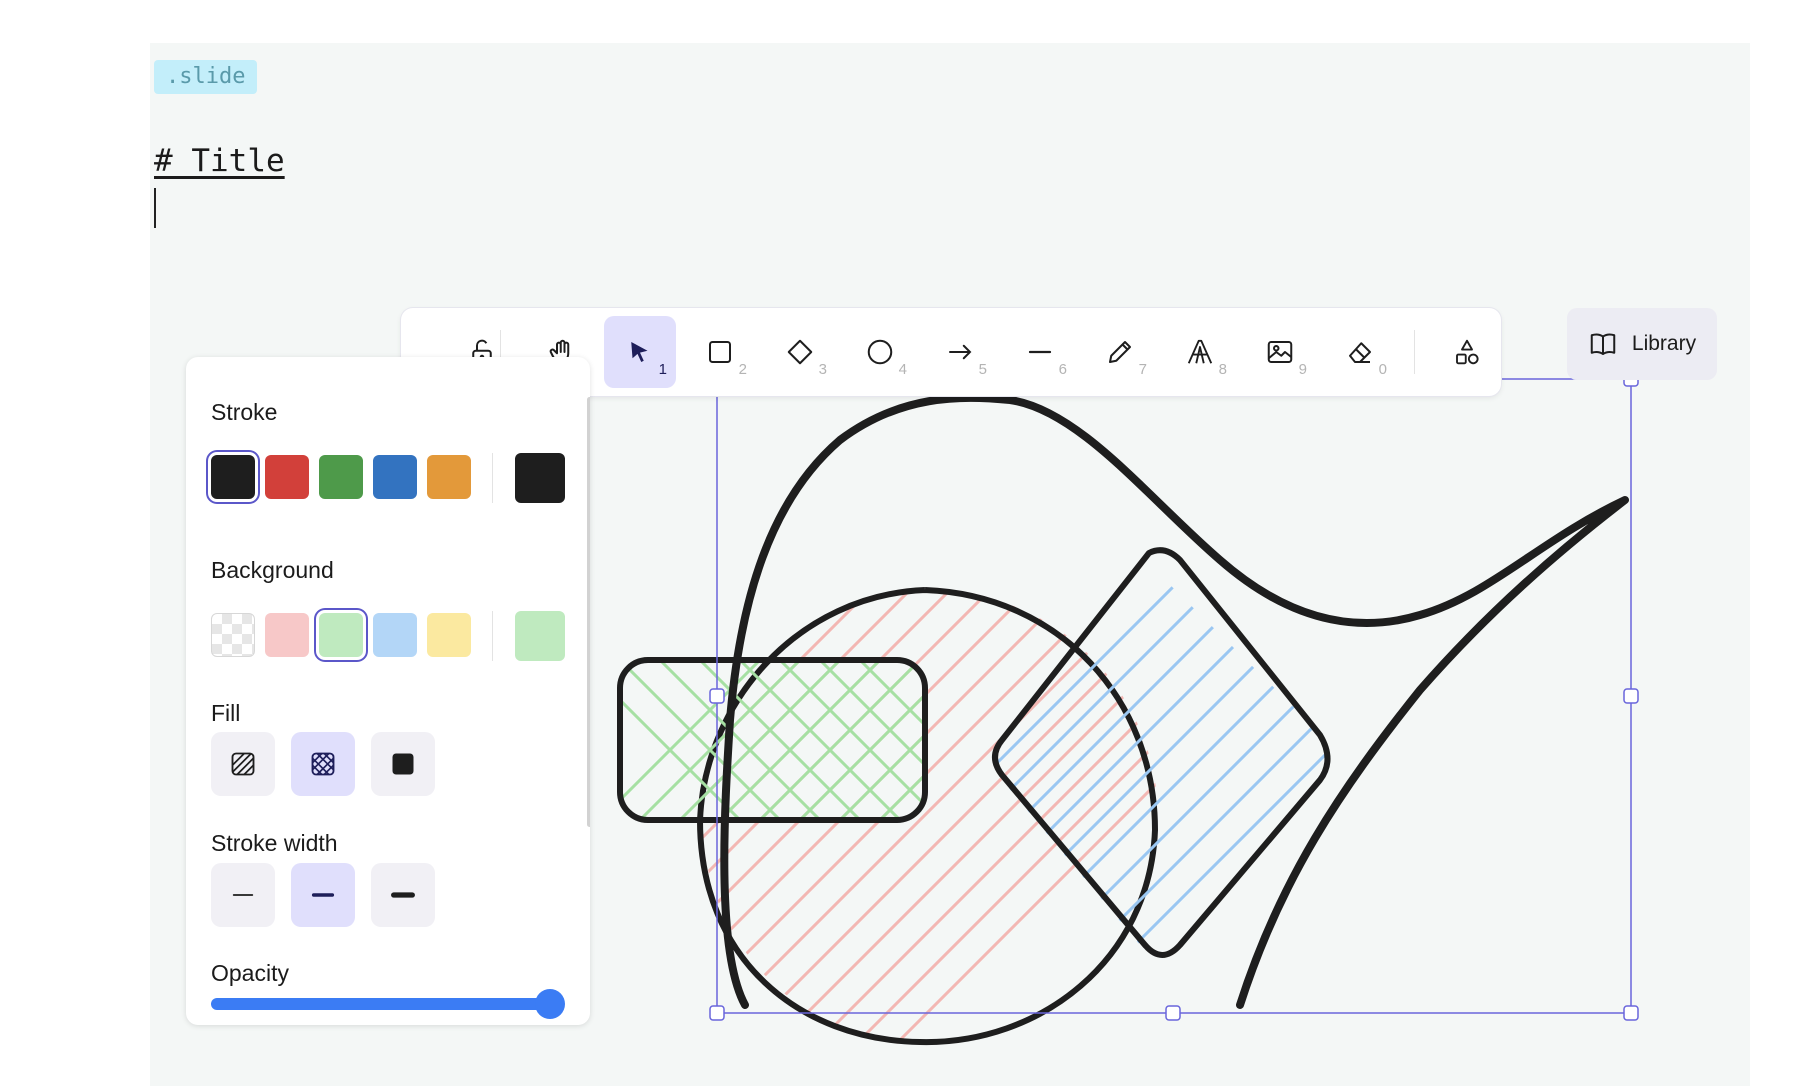 This screenshot has height=1086, width=1796. I want to click on shortcut-key: 0, so click(1382, 369).